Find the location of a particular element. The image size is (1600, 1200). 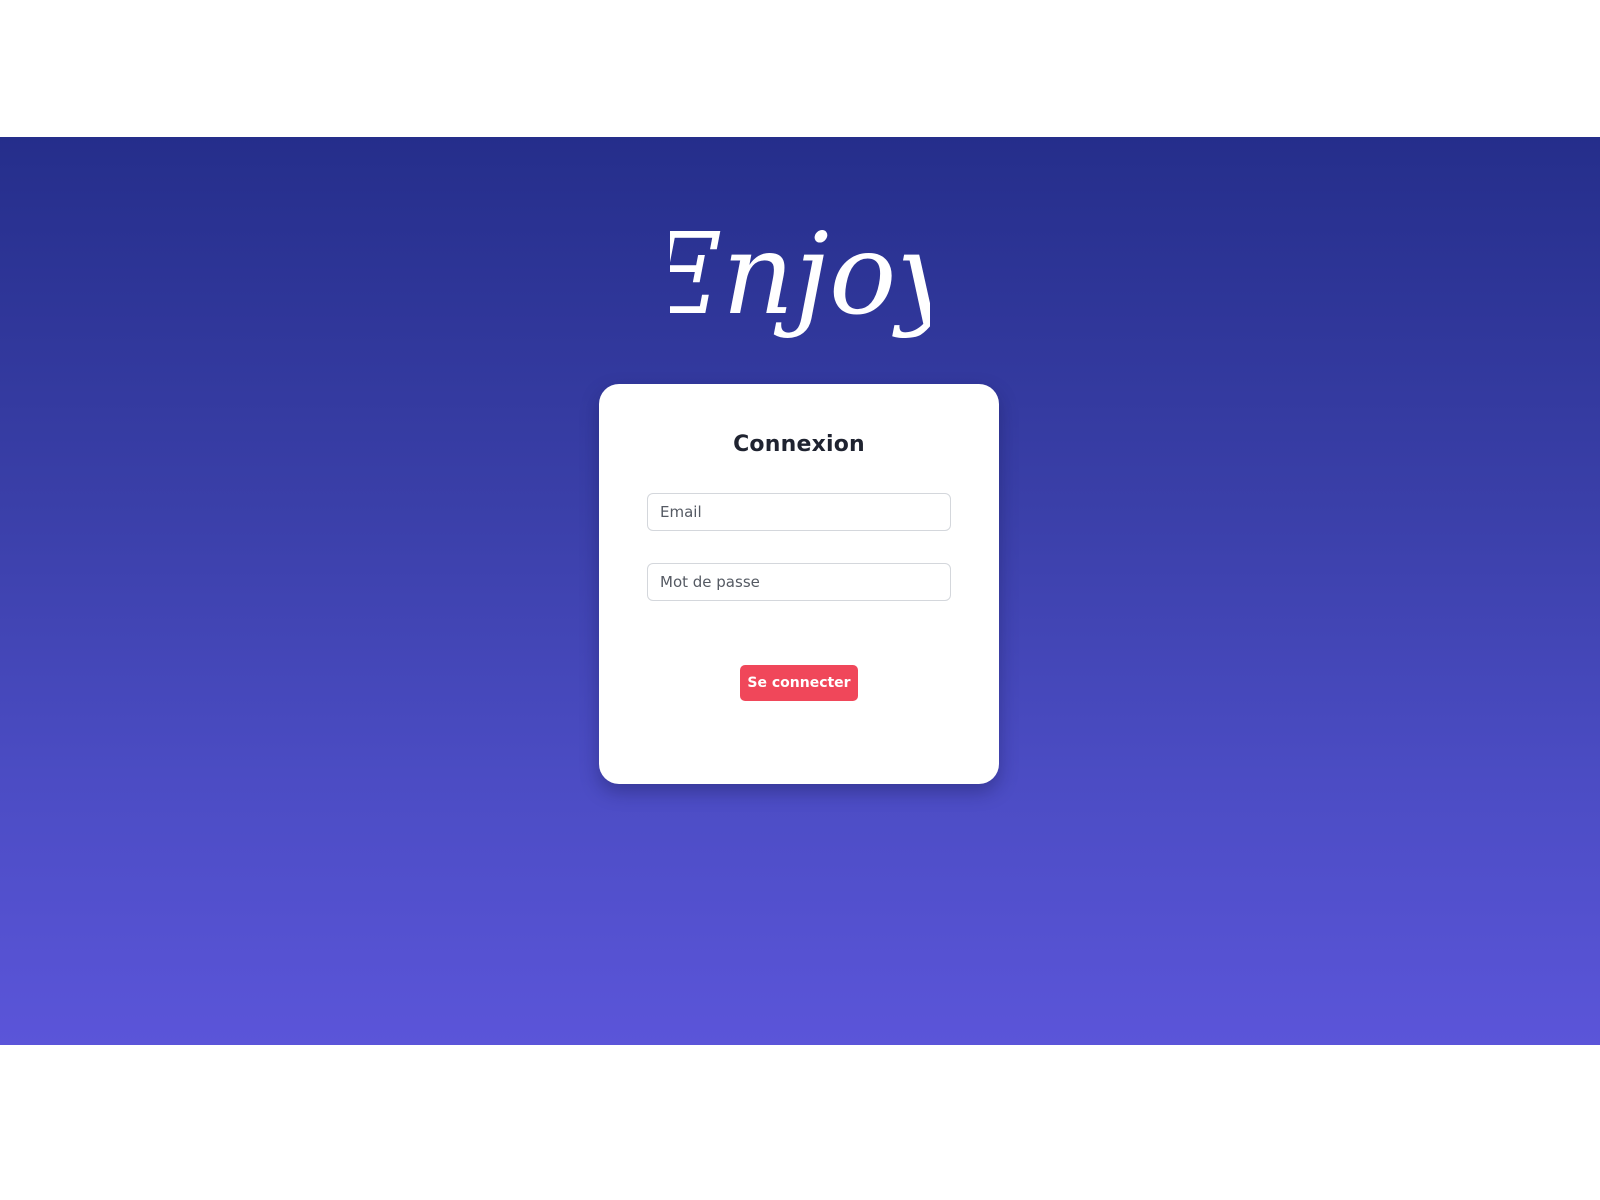

email-field is located at coordinates (799, 512).